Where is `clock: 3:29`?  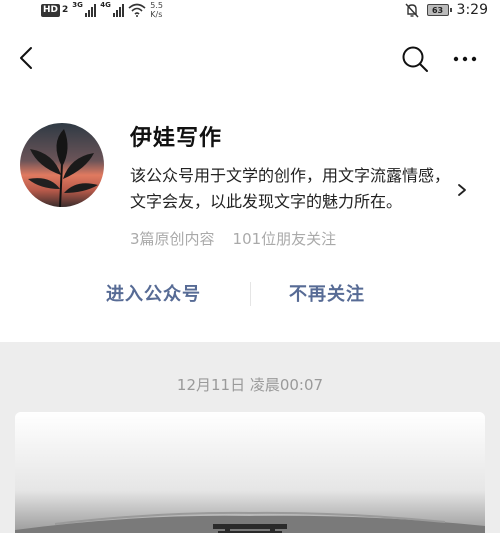
clock: 3:29 is located at coordinates (472, 10).